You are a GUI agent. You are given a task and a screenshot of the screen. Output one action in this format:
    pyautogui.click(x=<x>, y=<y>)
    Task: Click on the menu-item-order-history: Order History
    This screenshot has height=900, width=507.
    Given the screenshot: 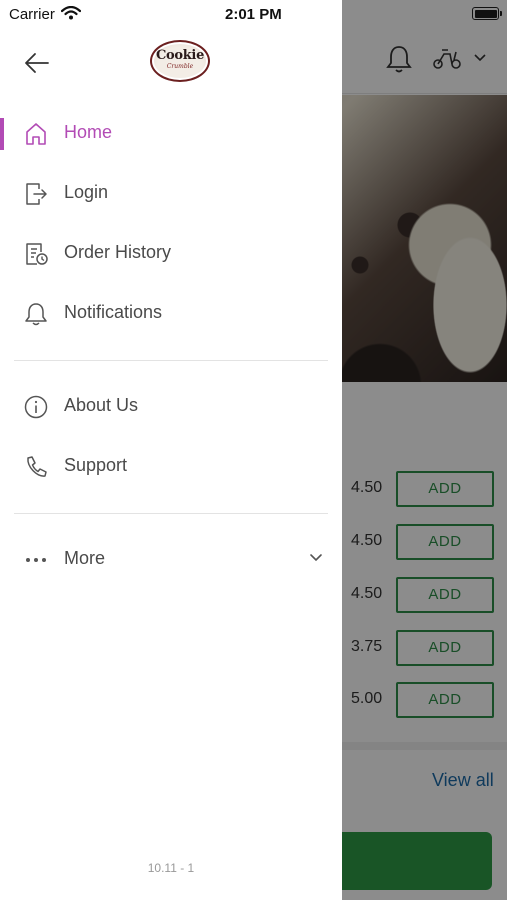 What is the action you would take?
    pyautogui.click(x=171, y=254)
    